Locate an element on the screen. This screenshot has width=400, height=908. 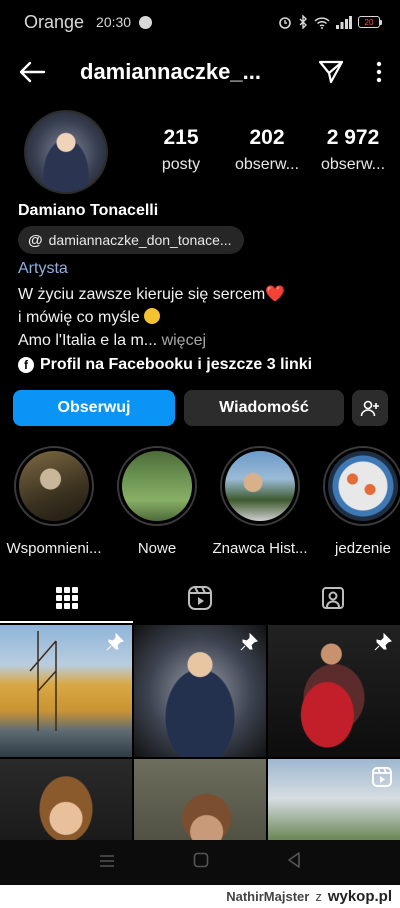
profile-tabs is located at coordinates (200, 598).